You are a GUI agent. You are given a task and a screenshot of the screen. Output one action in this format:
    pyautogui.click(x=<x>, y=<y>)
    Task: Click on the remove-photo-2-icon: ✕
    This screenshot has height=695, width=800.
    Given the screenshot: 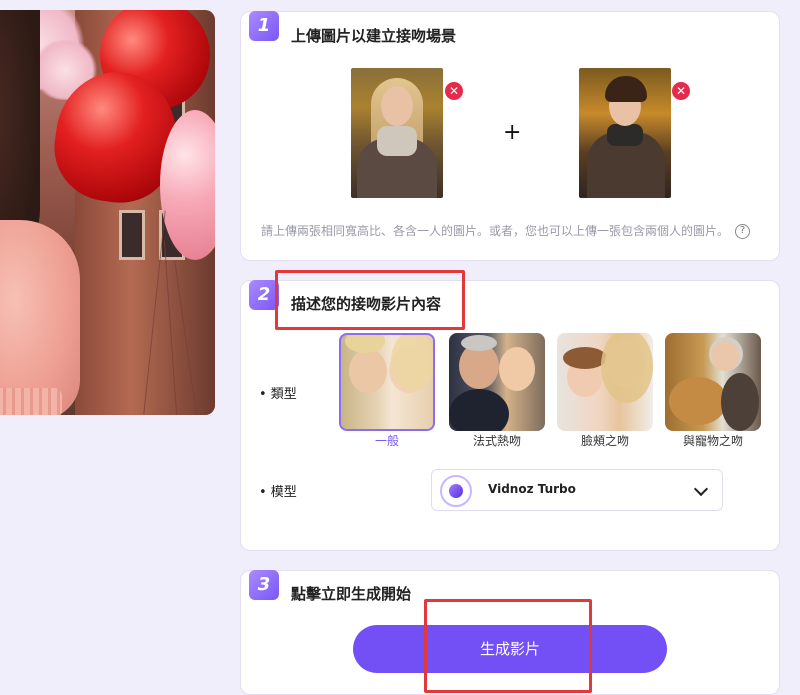 What is the action you would take?
    pyautogui.click(x=681, y=91)
    